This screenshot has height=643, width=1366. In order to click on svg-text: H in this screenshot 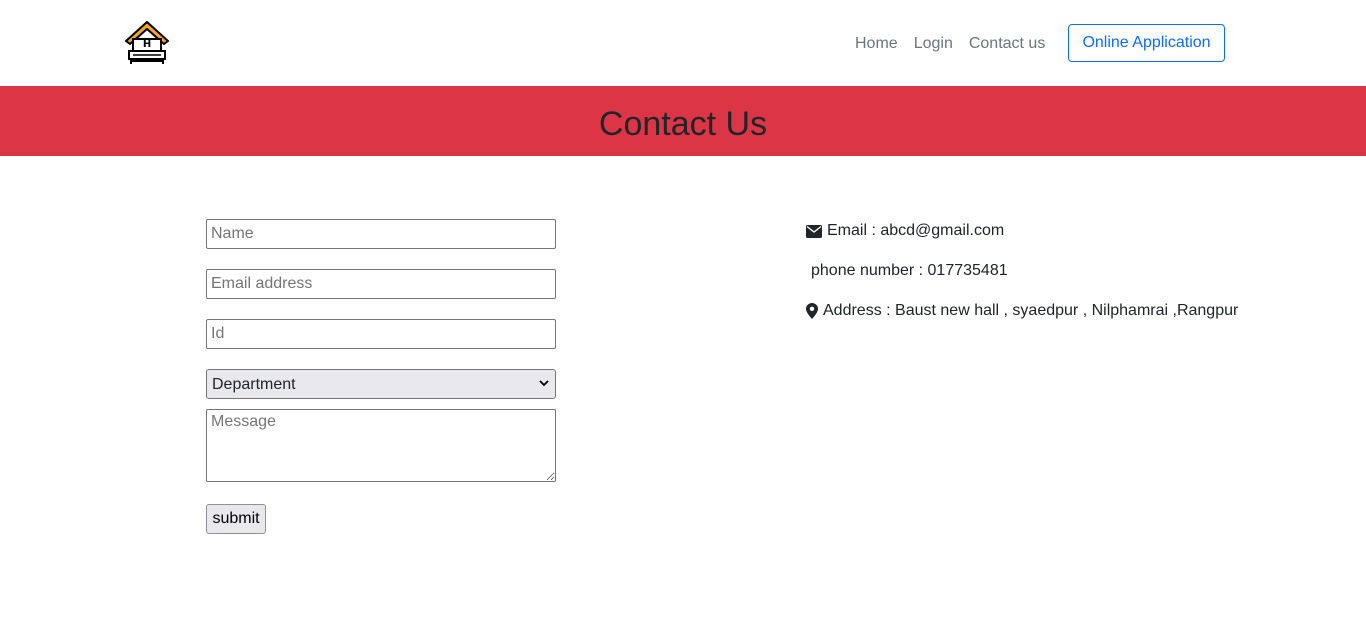, I will do `click(147, 44)`.